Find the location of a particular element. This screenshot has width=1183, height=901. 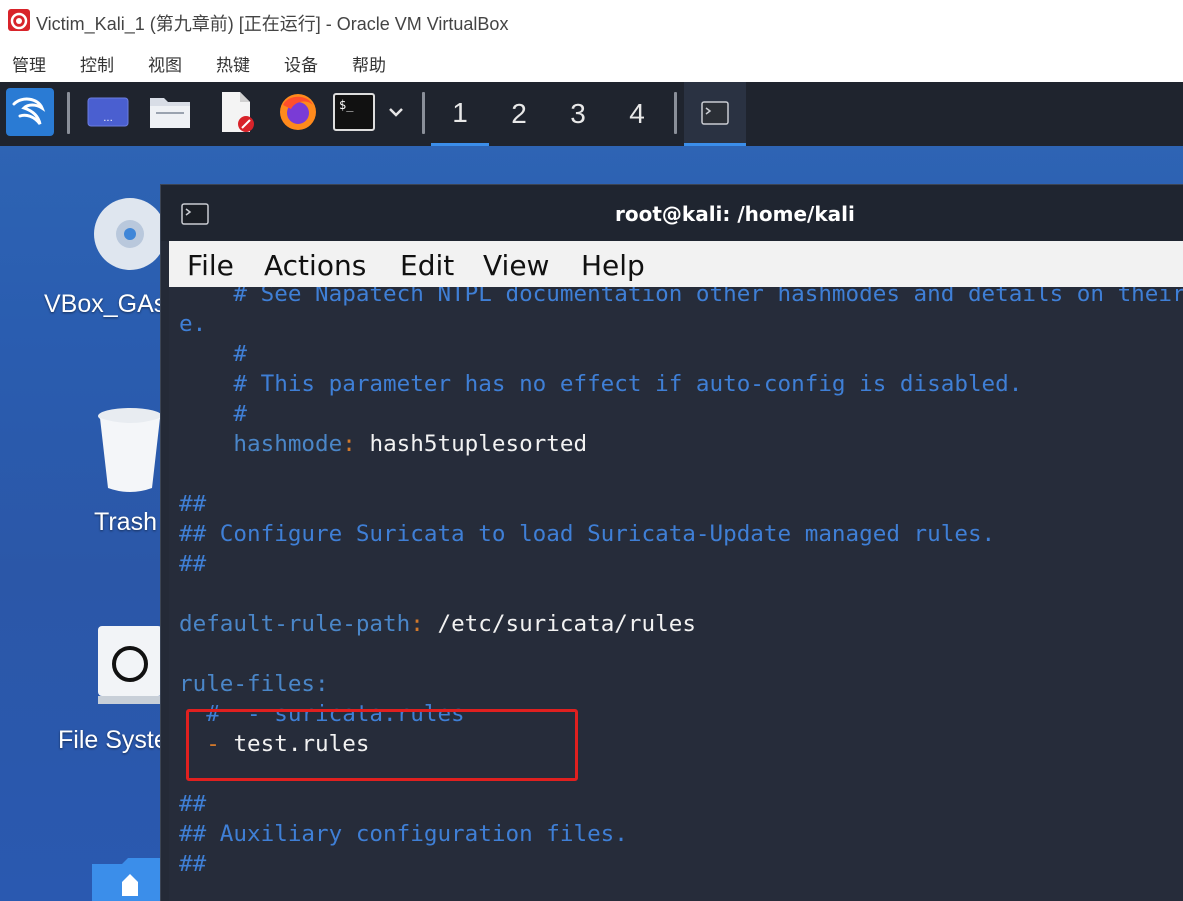

yaml-key: hashmode is located at coordinates (288, 444).